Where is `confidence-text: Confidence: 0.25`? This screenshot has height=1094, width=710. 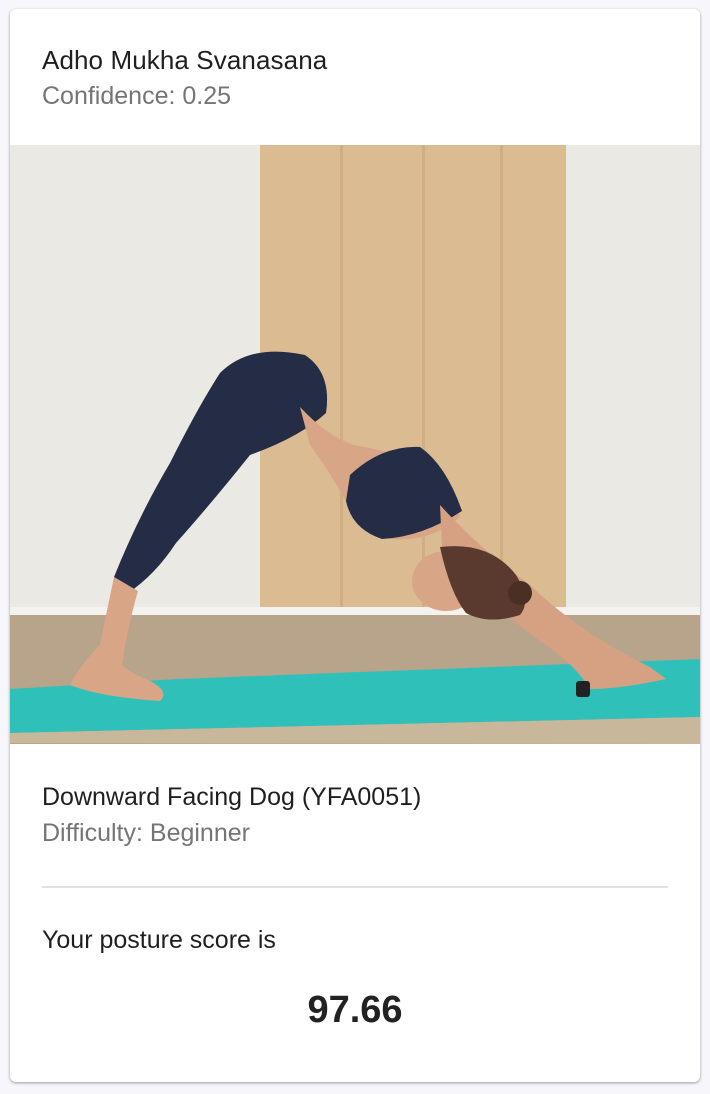
confidence-text: Confidence: 0.25 is located at coordinates (137, 96).